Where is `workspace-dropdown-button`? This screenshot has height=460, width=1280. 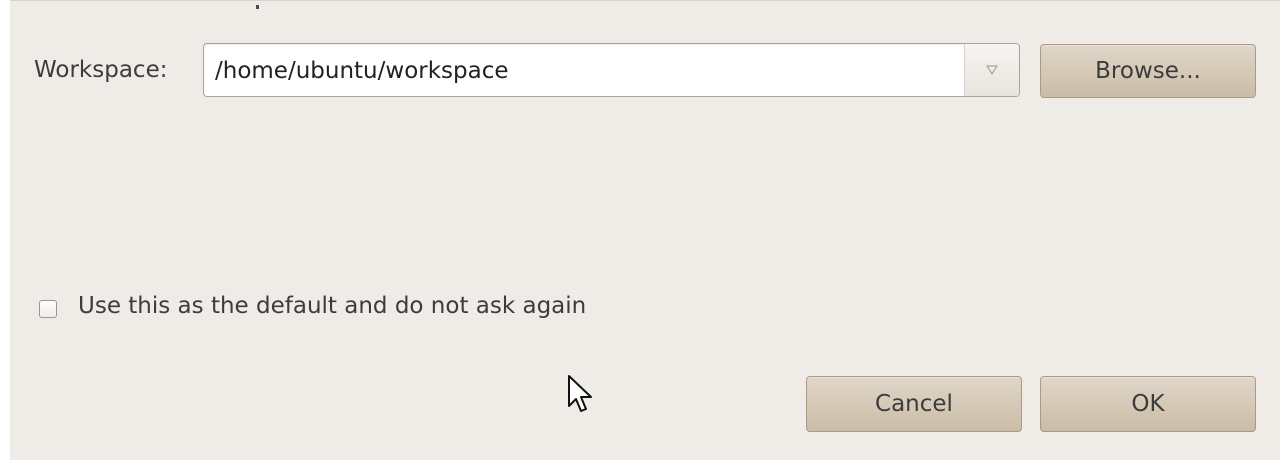 workspace-dropdown-button is located at coordinates (992, 70).